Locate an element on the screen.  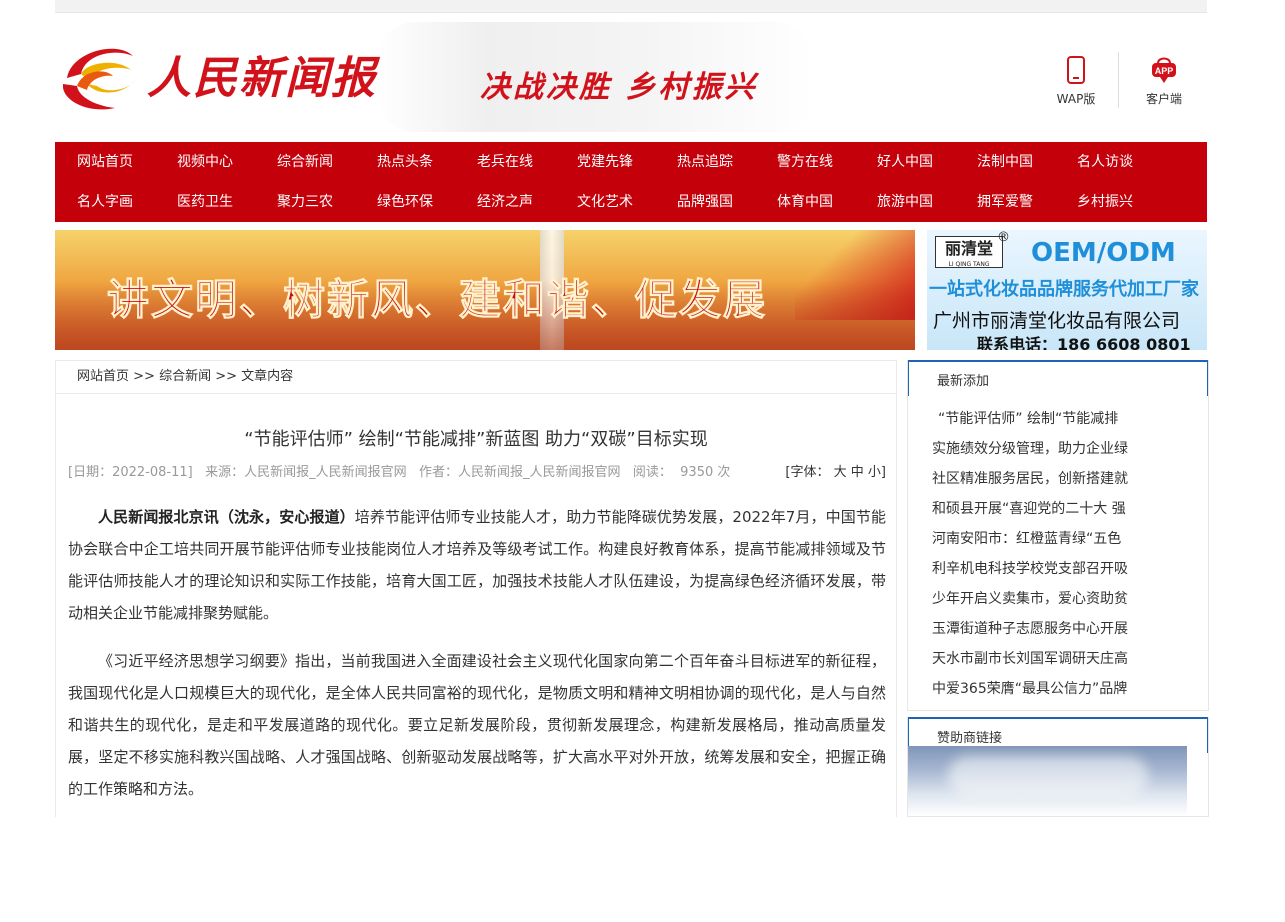
header-divider is located at coordinates (1118, 80).